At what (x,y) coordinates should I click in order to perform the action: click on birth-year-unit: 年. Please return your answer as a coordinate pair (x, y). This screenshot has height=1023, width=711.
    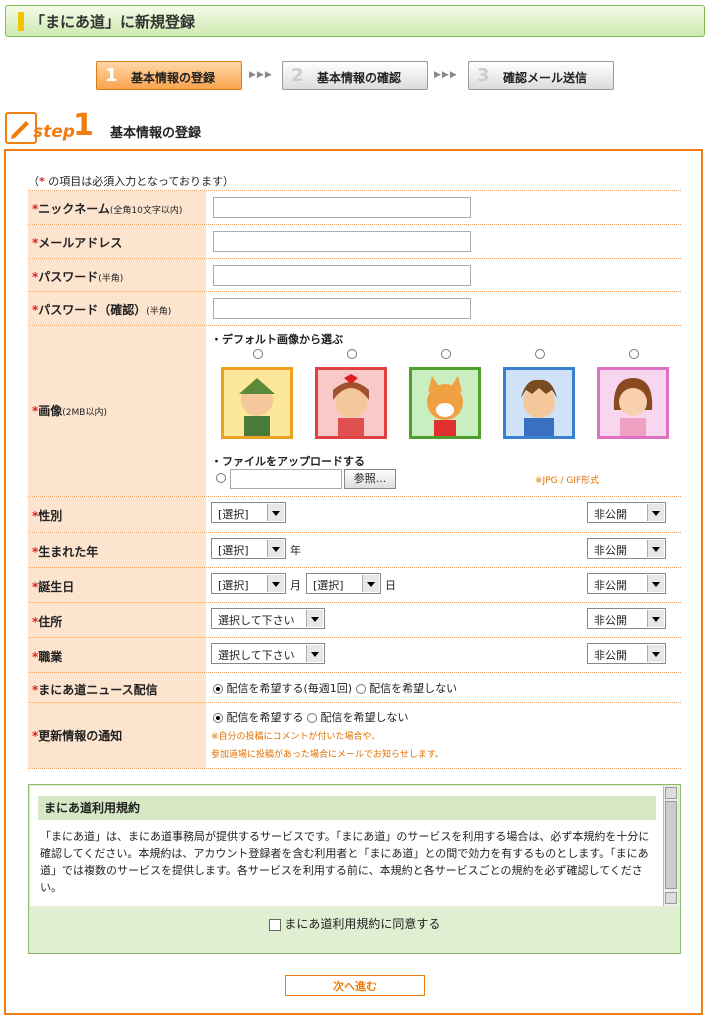
    Looking at the image, I should click on (295, 550).